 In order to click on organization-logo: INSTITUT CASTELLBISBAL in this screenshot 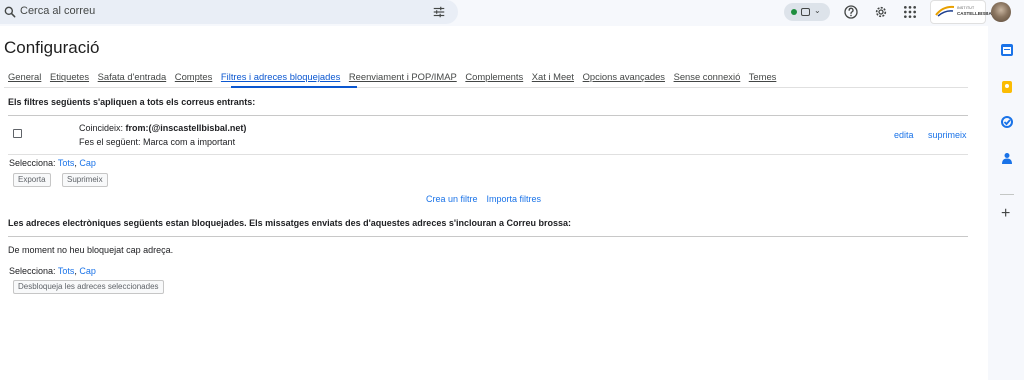, I will do `click(962, 12)`.